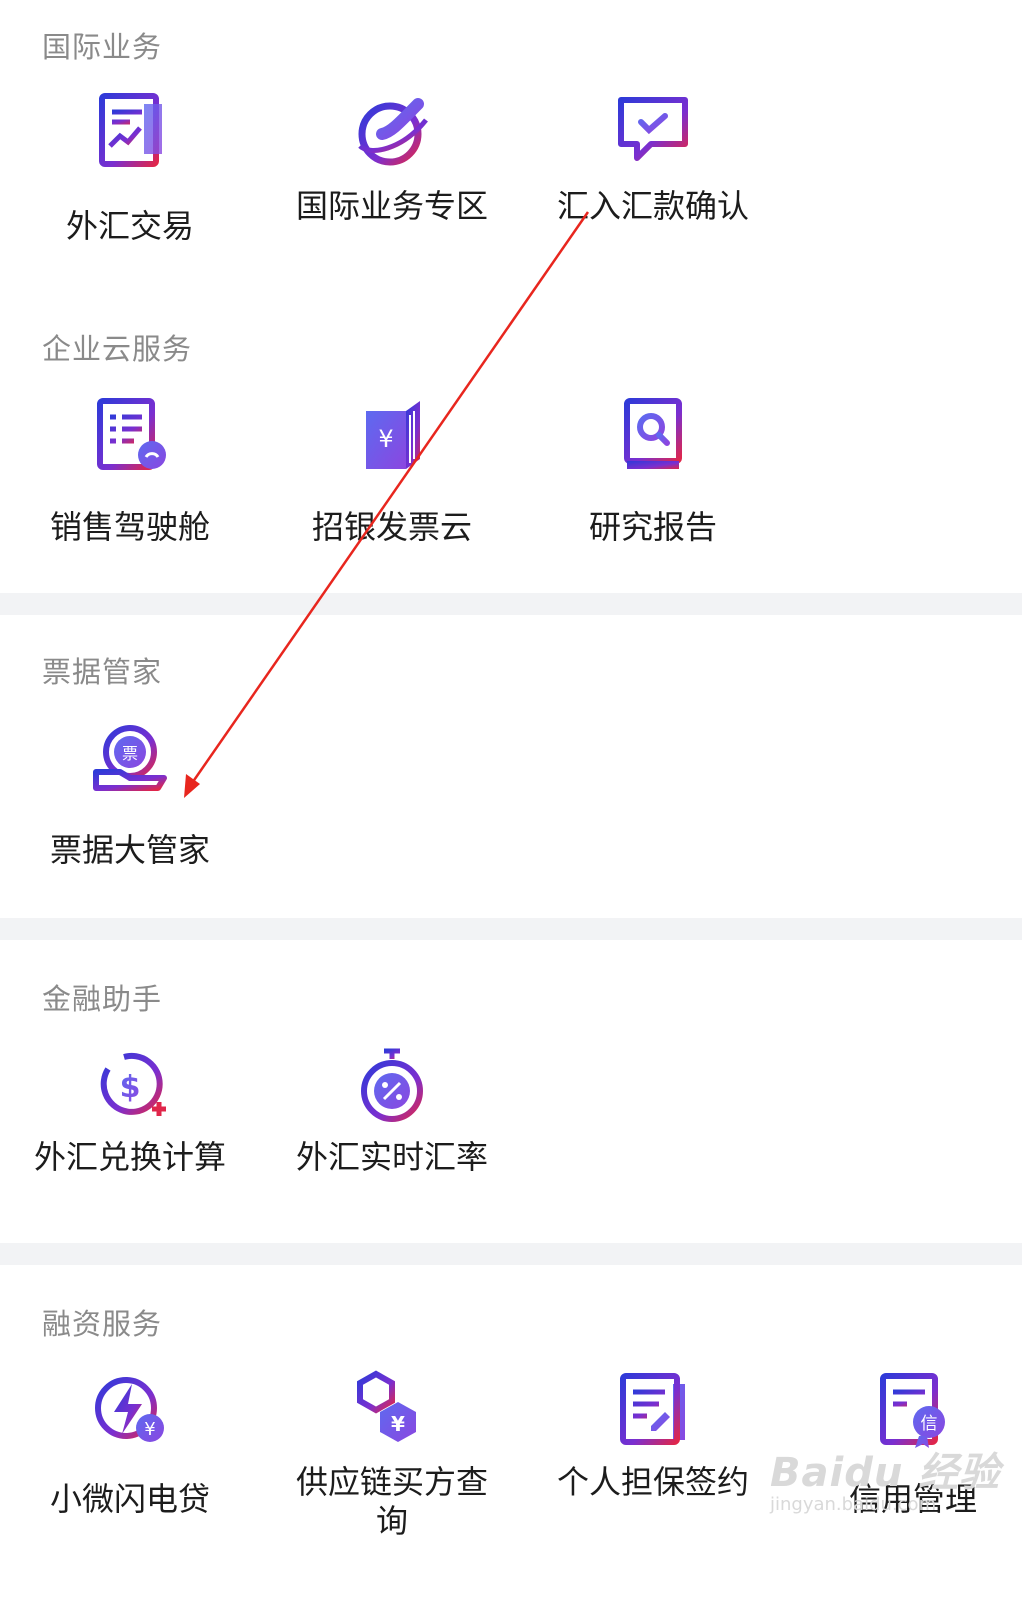  What do you see at coordinates (130, 130) in the screenshot?
I see `chart-document-icon` at bounding box center [130, 130].